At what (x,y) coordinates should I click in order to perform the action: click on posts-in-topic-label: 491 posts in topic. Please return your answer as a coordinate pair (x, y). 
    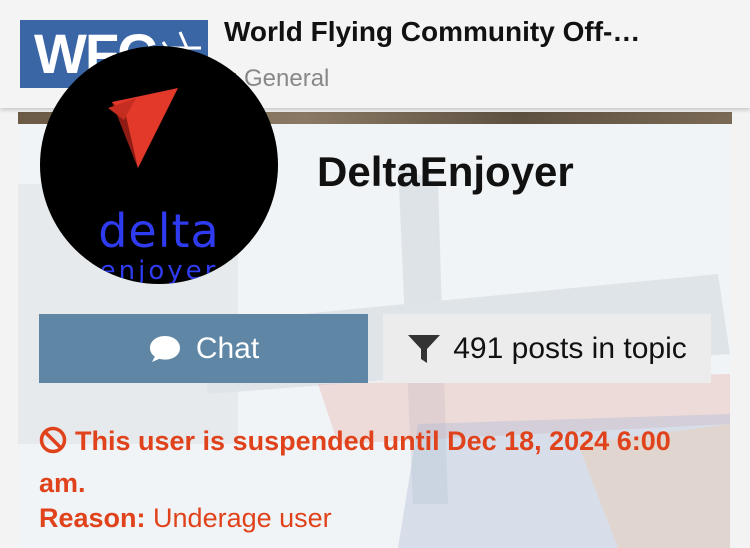
    Looking at the image, I should click on (570, 348).